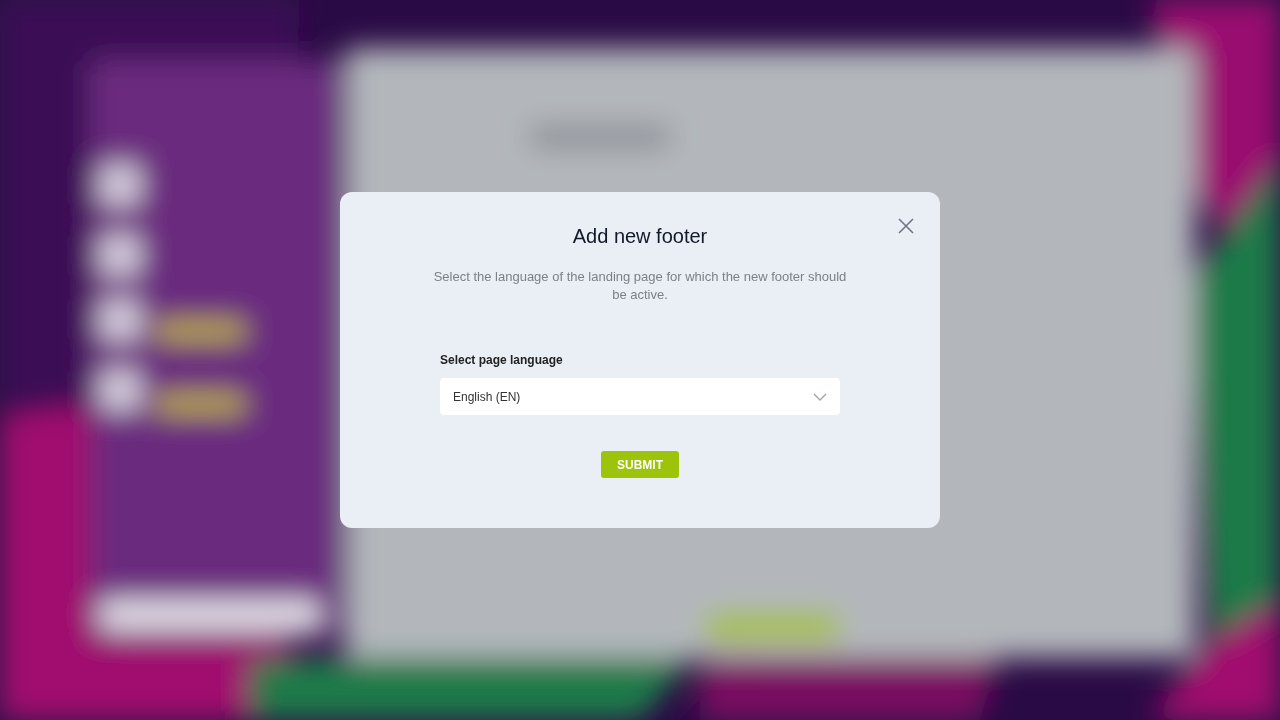  I want to click on dialog-title: Add new footer, so click(640, 236).